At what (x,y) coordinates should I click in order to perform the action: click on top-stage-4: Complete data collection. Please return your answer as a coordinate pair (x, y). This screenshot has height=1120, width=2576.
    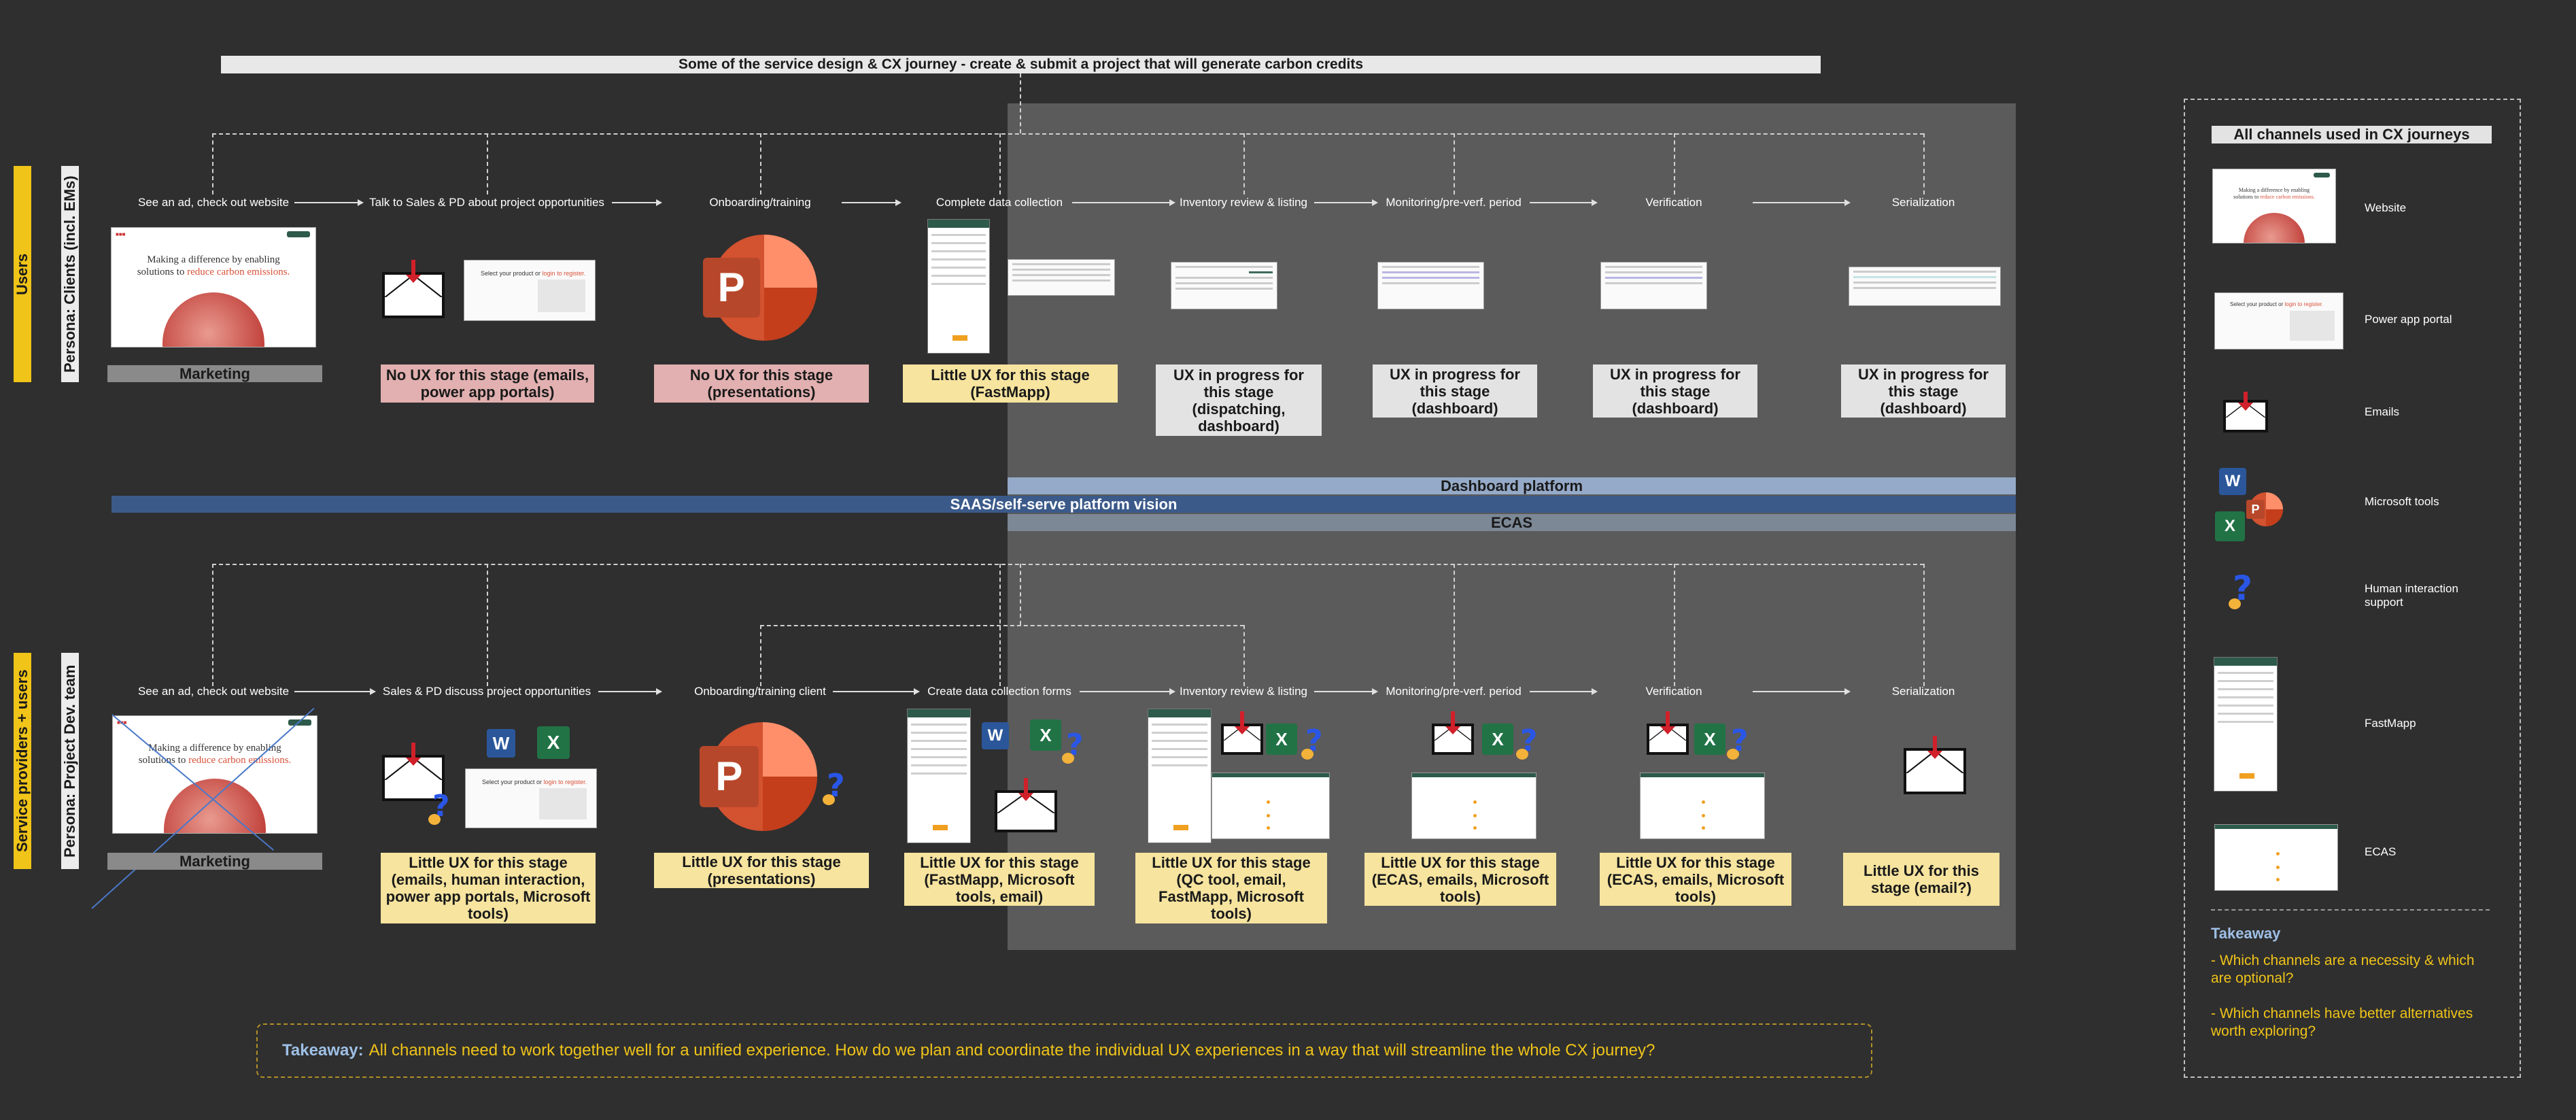
    Looking at the image, I should click on (999, 202).